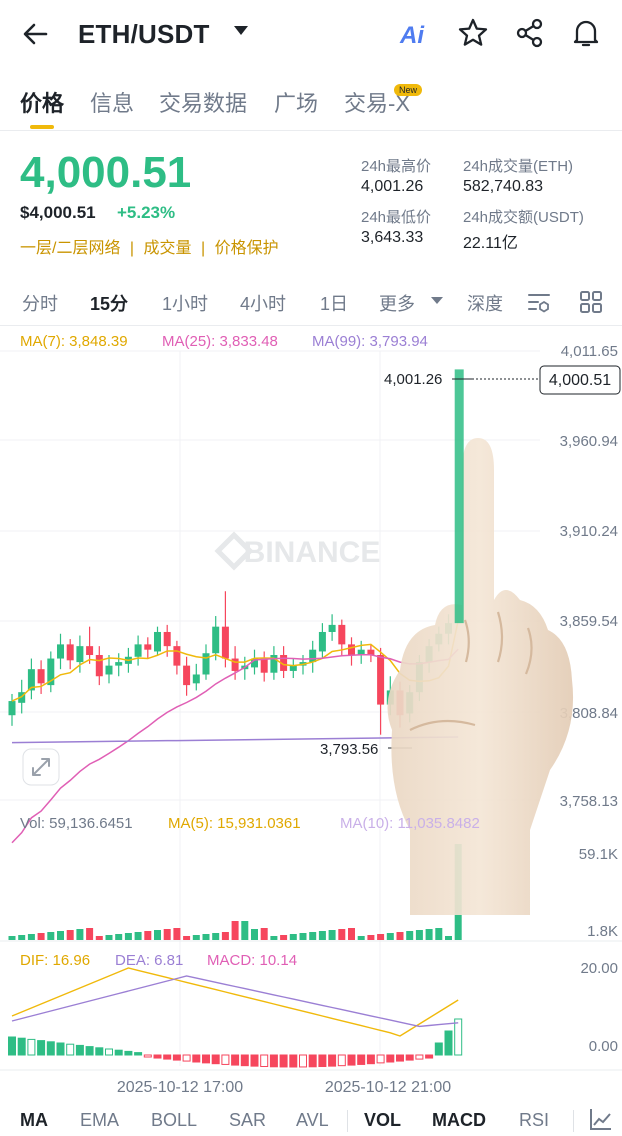  I want to click on high-marker-label: 4,001.26, so click(413, 379).